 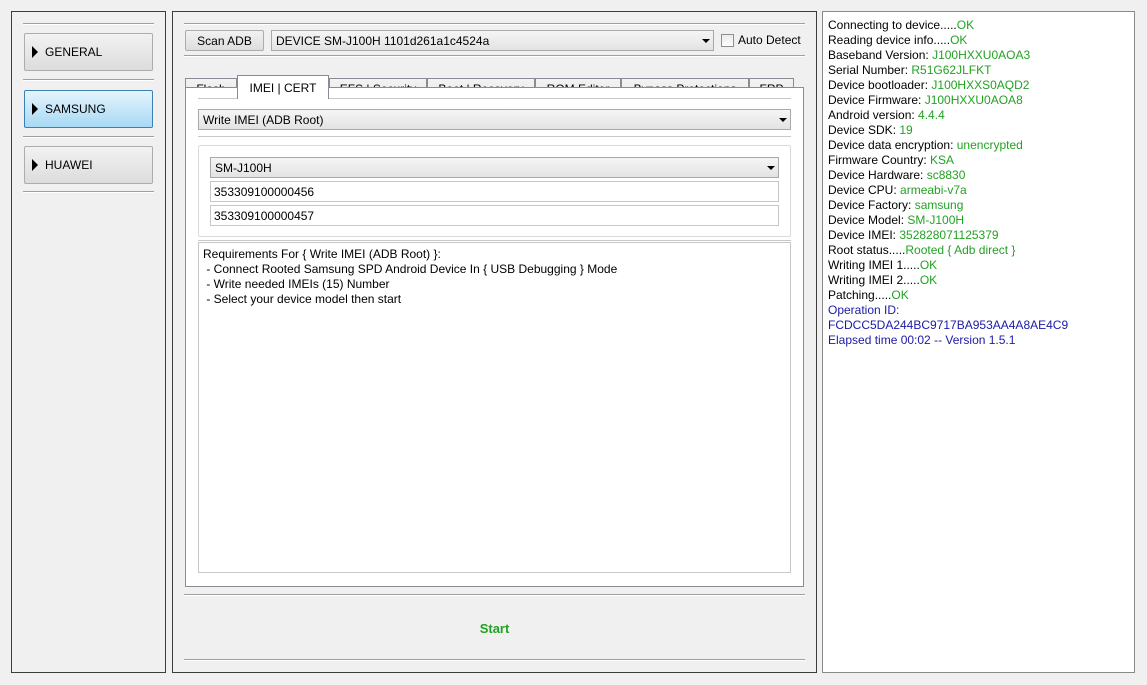 What do you see at coordinates (978, 40) in the screenshot?
I see `log-line: Reading device info.....OK` at bounding box center [978, 40].